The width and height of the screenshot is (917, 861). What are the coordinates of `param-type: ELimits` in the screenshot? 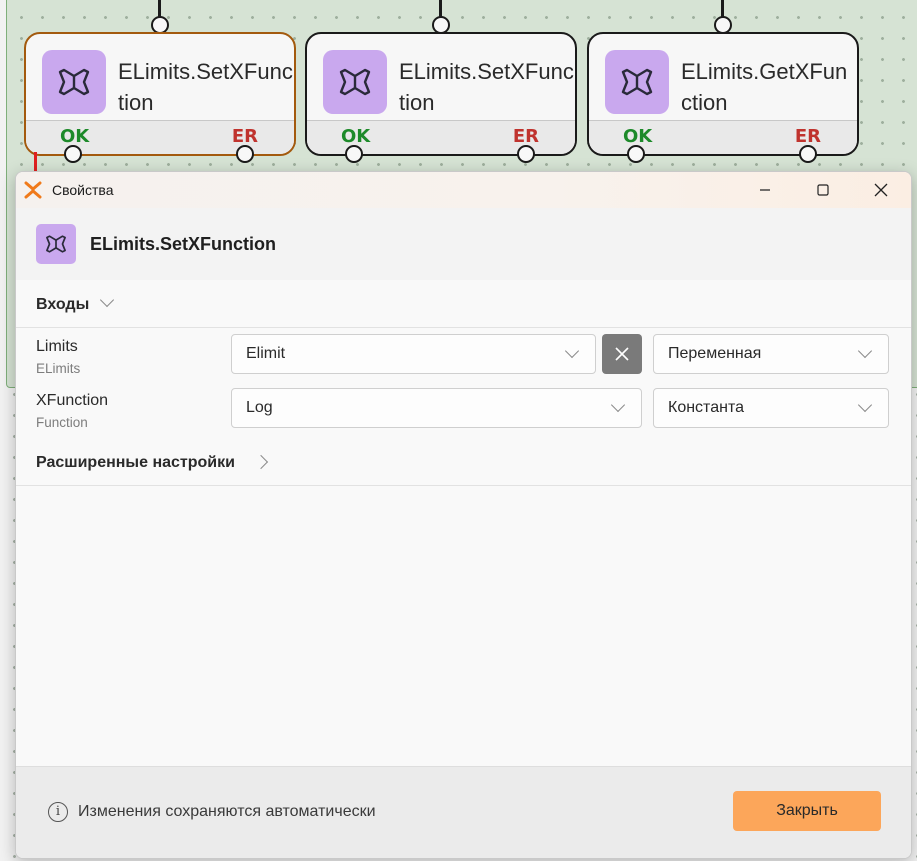 It's located at (58, 368).